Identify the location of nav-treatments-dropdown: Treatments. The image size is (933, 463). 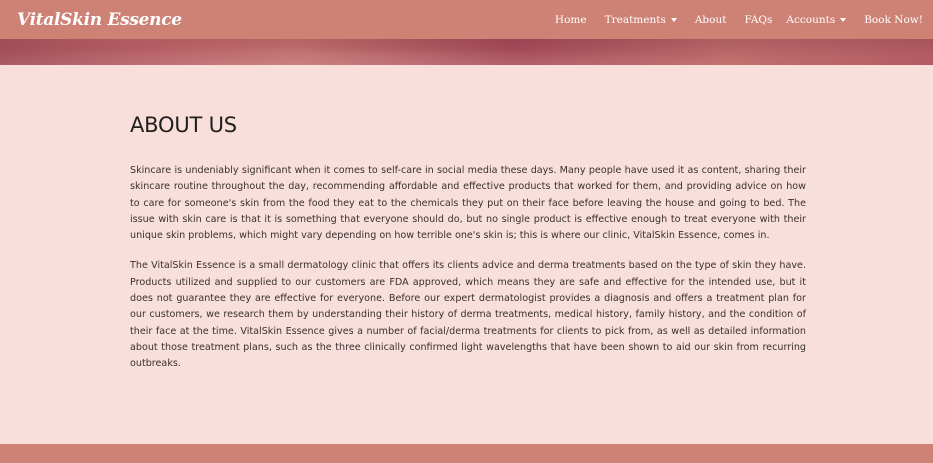
(641, 20).